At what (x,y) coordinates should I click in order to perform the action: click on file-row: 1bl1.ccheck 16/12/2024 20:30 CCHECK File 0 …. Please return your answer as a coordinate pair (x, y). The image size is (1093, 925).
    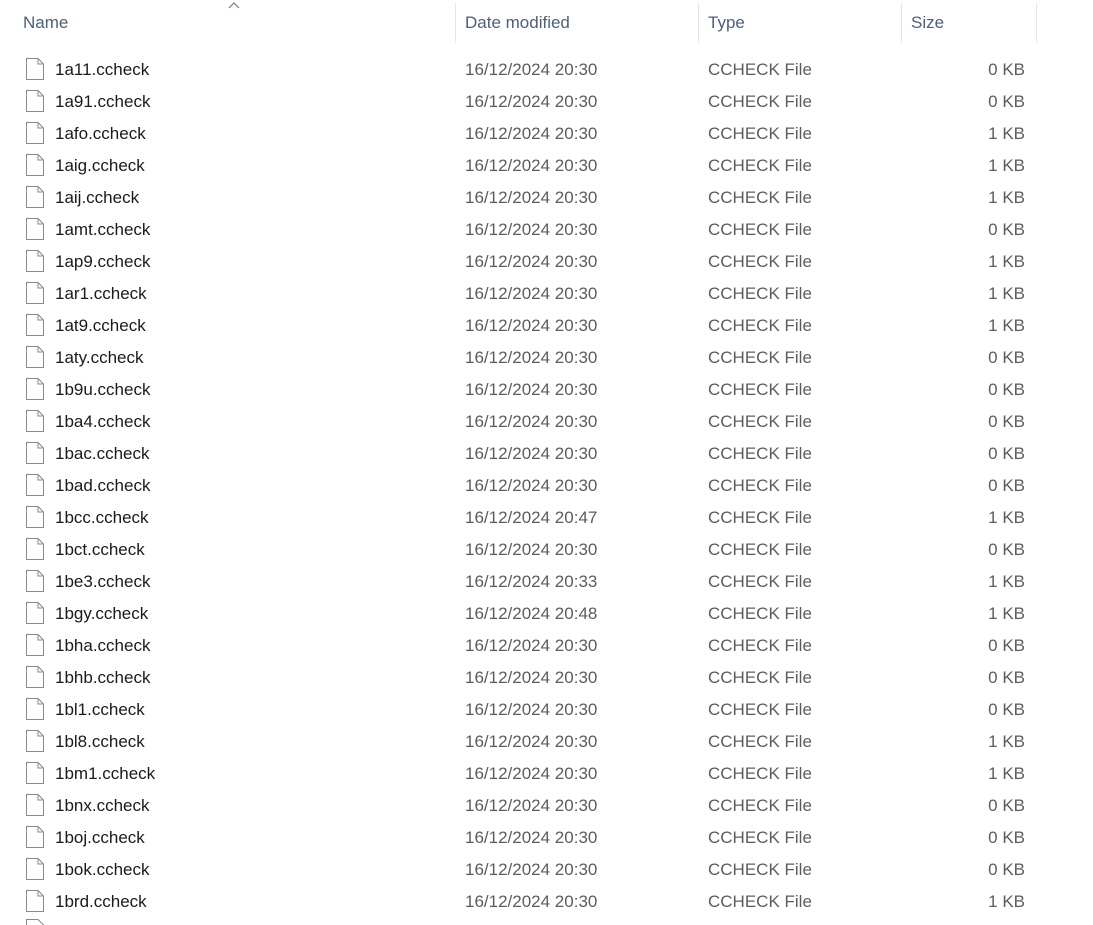
    Looking at the image, I should click on (520, 710).